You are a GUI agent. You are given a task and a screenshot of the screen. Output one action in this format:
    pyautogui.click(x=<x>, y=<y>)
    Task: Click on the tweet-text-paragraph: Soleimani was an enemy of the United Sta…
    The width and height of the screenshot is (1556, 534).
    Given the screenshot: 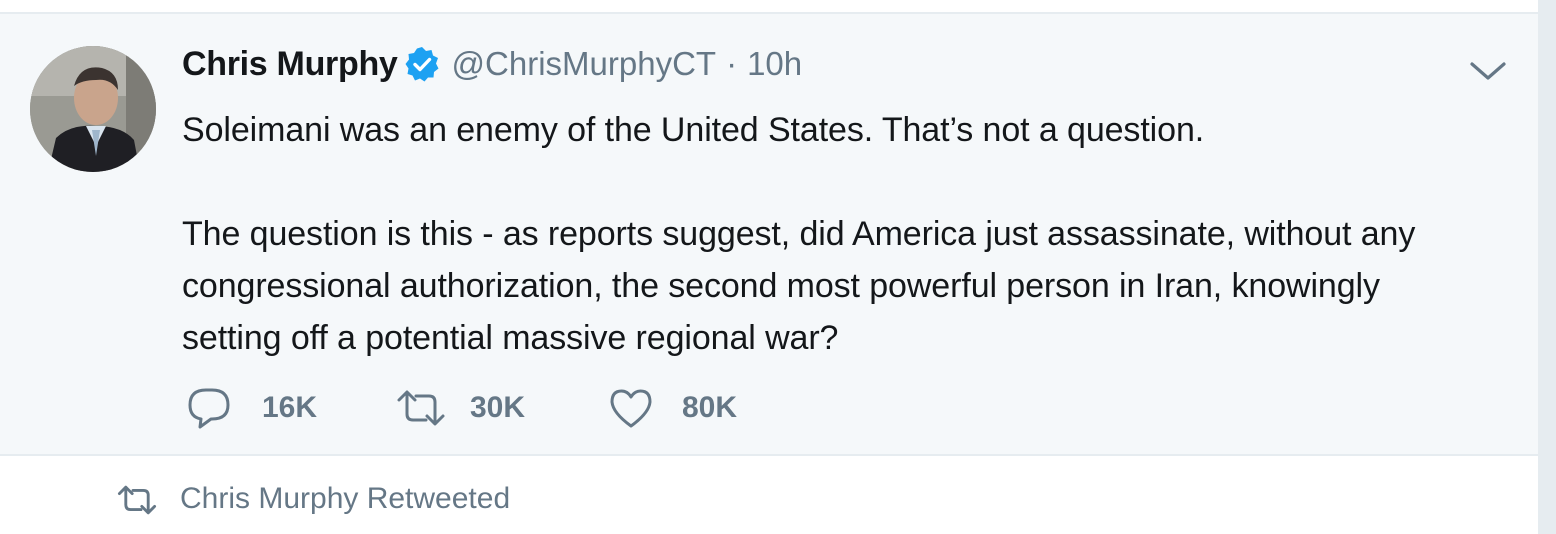 What is the action you would take?
    pyautogui.click(x=693, y=130)
    